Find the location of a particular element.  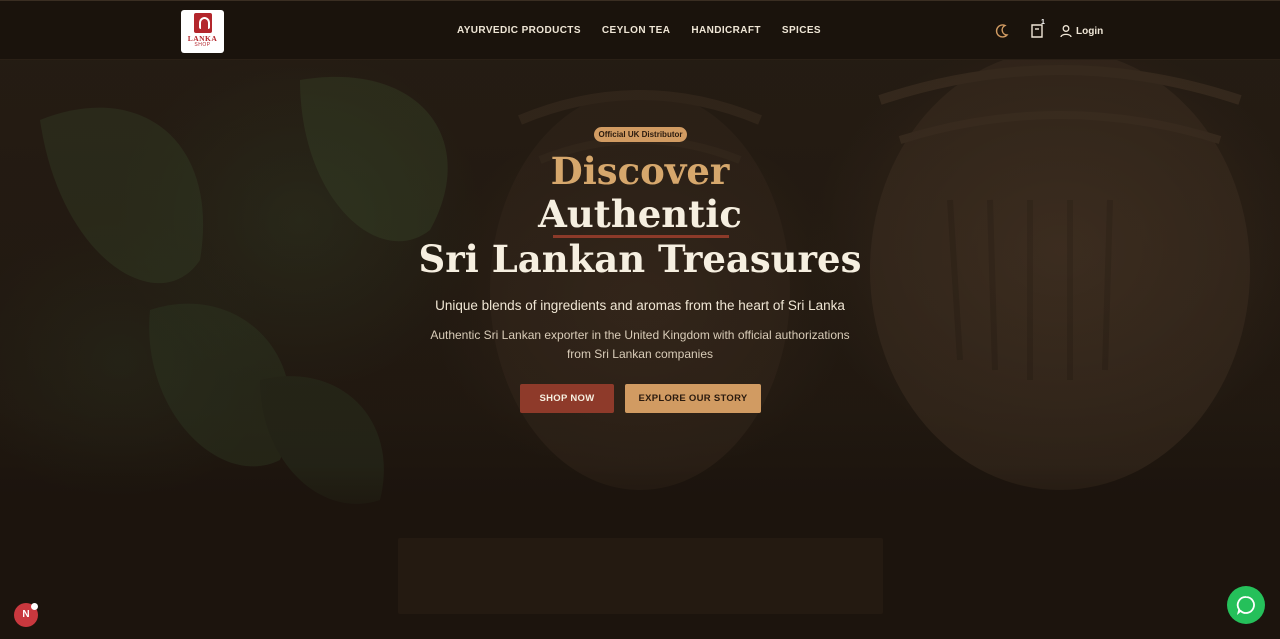

moon-icon is located at coordinates (1002, 31).